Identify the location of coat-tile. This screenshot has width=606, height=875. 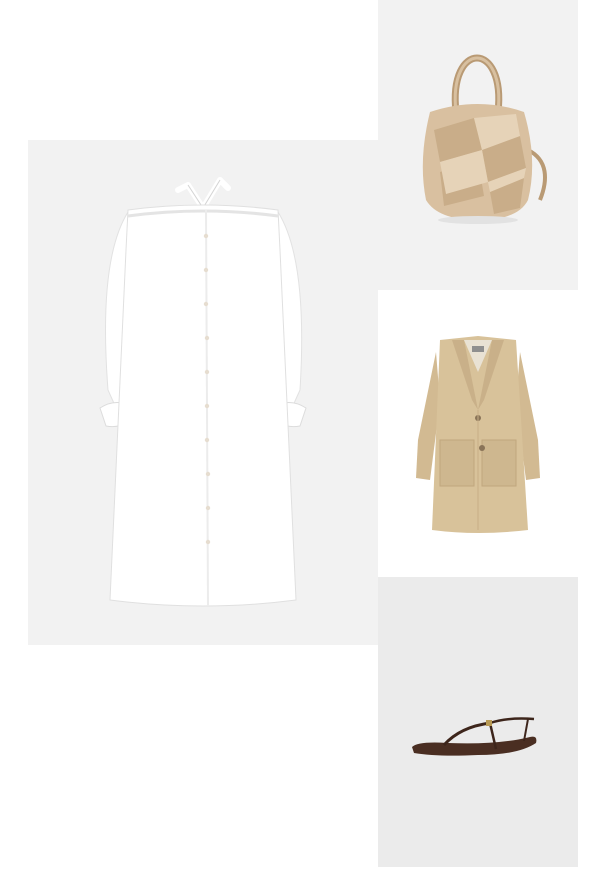
(478, 433).